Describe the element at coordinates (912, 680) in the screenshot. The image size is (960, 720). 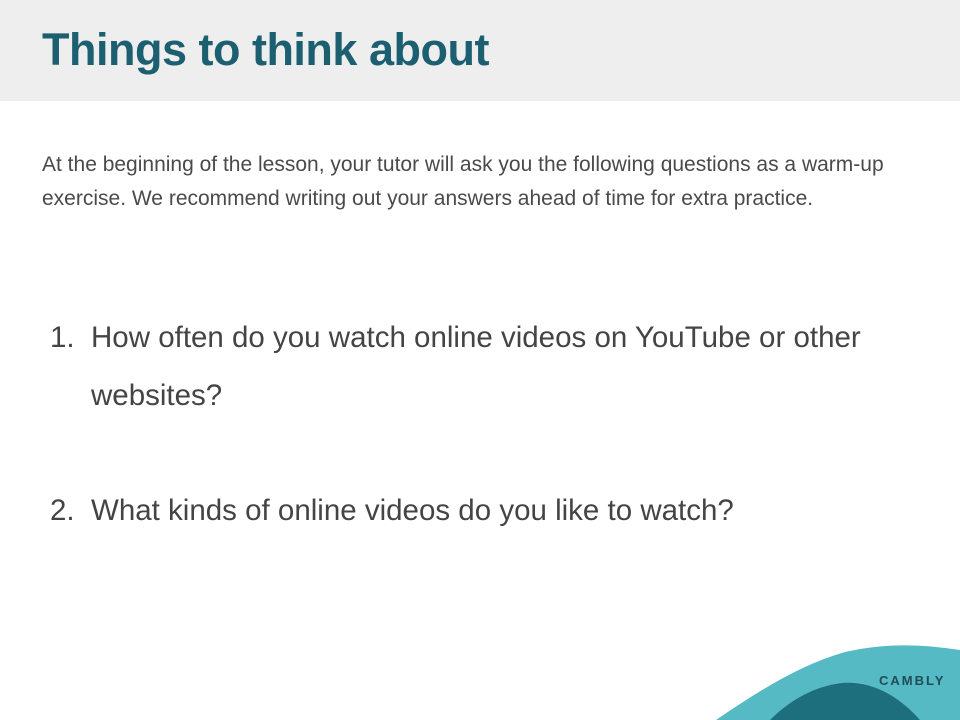
I see `cambly-logo: CAMBLY` at that location.